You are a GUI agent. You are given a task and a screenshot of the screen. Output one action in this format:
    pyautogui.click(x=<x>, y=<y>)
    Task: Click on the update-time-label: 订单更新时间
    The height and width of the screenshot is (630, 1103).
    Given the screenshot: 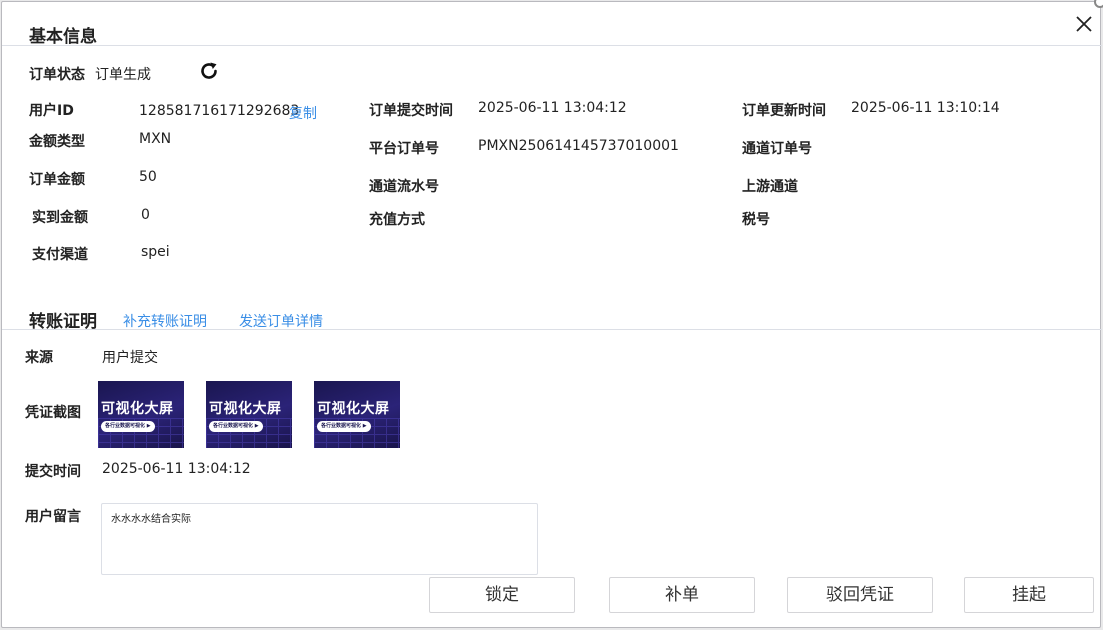 What is the action you would take?
    pyautogui.click(x=784, y=111)
    